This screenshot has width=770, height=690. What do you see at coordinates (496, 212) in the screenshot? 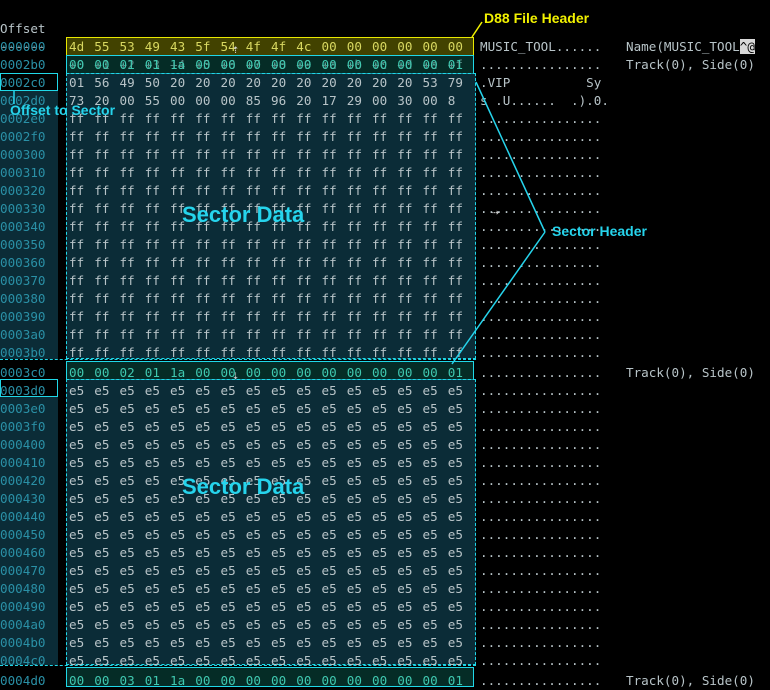
I see `cursor-right-icon: ⇢` at bounding box center [496, 212].